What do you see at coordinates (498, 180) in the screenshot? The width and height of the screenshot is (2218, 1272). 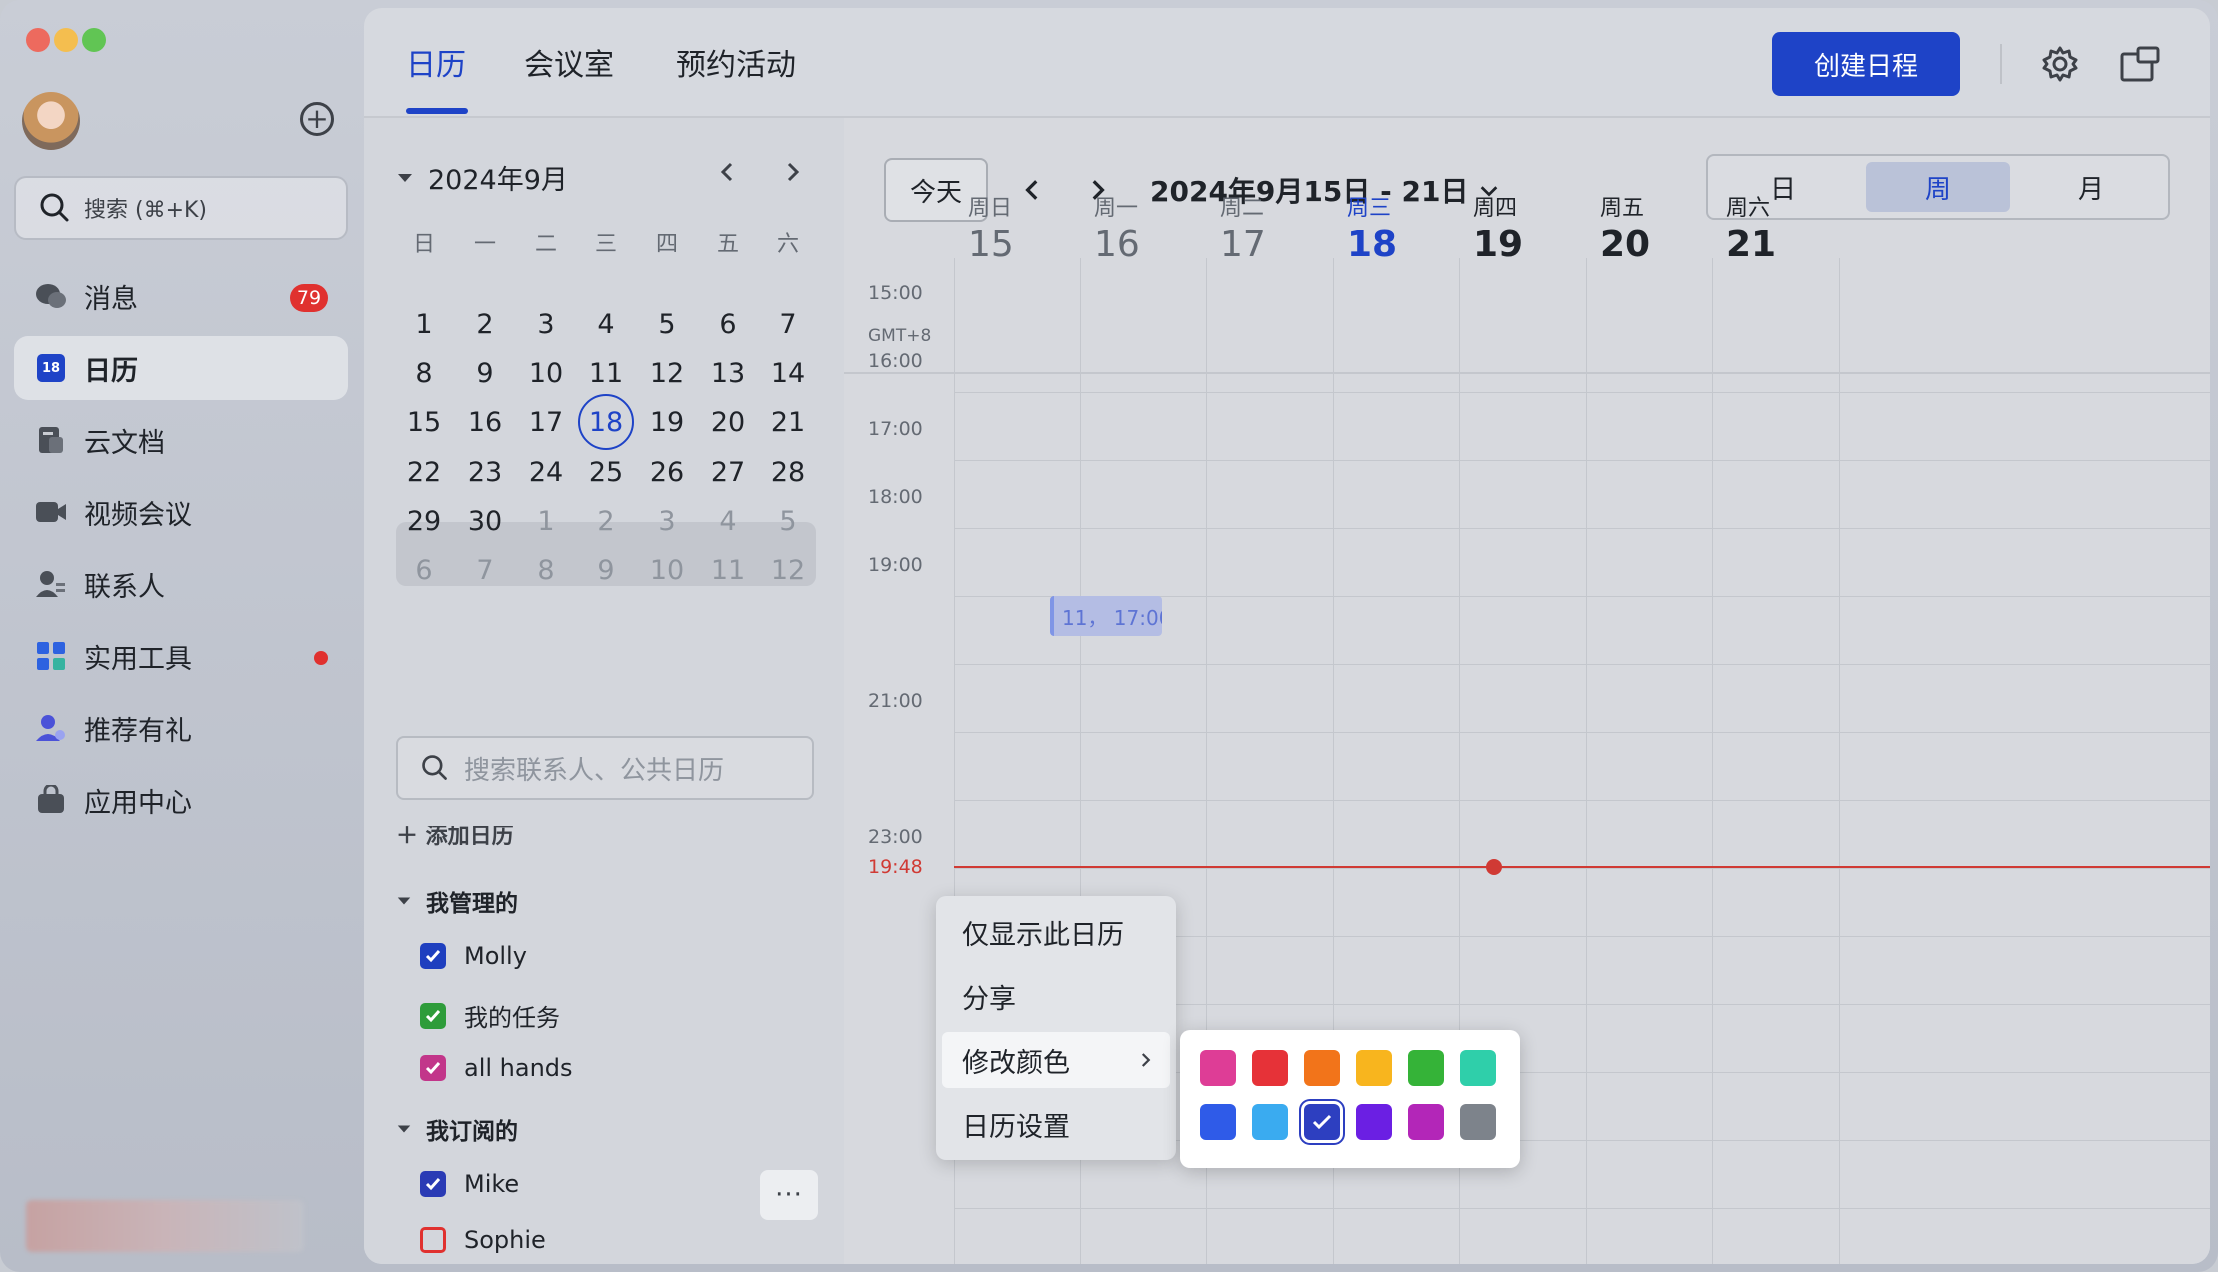 I see `mini-calendar-title: 2024年9月` at bounding box center [498, 180].